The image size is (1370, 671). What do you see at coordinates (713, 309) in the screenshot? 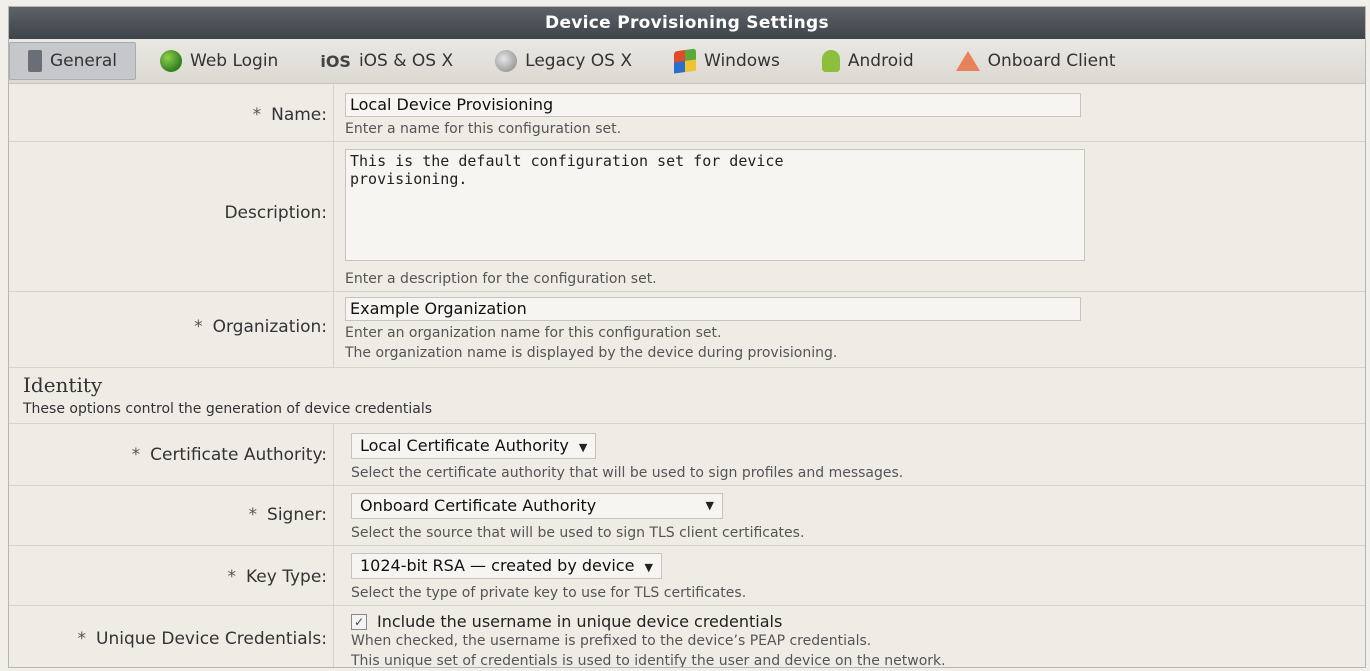
I see `organization-input: Example Organization` at bounding box center [713, 309].